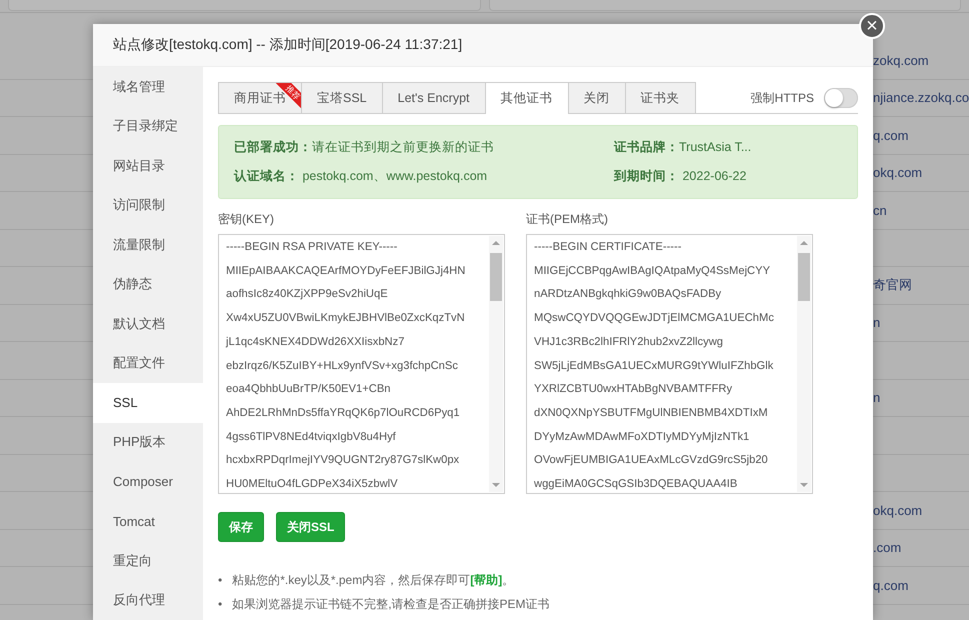  Describe the element at coordinates (361, 364) in the screenshot. I see `key-textarea: -----BEGIN RSA PRIVATE KEY----- MIIEpAIBAAKCAQEArfMOYDyFeEFJBilGJj4HN aofhsIc8z40KZjXPP9eSv2hiUqE Xw4xU5ZU0VBwiLKmykEJBHVlBe0ZxcKqzTvN jL1qc4sKNEX4DDWd26XXIisxbNz7 ebzIrqz6/K5ZuIBY+HLx9ynfVSv+xg3fchpCnSc eoa4QbhbUuBrTP/K50EV1+CBn AhDE2LRhMnDs5ffaYRqQK6p7lOuRCD6Pyq1 4gss6TlPV8NEd4tviqxIgbV8u4Hyf hcxbxRPDqrImejIYV9QUGNT2ry87G7slKw0px HU0MEltuO4fLGDPeX34iX5zbwlV` at that location.